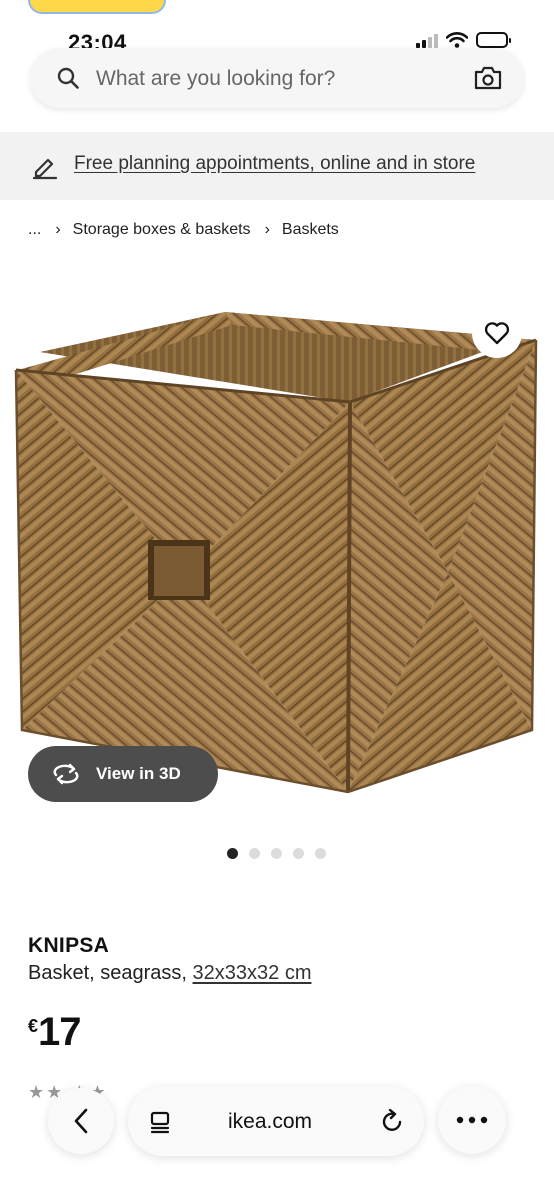 This screenshot has height=1200, width=554. I want to click on search-bar: What are you looking for?, so click(277, 78).